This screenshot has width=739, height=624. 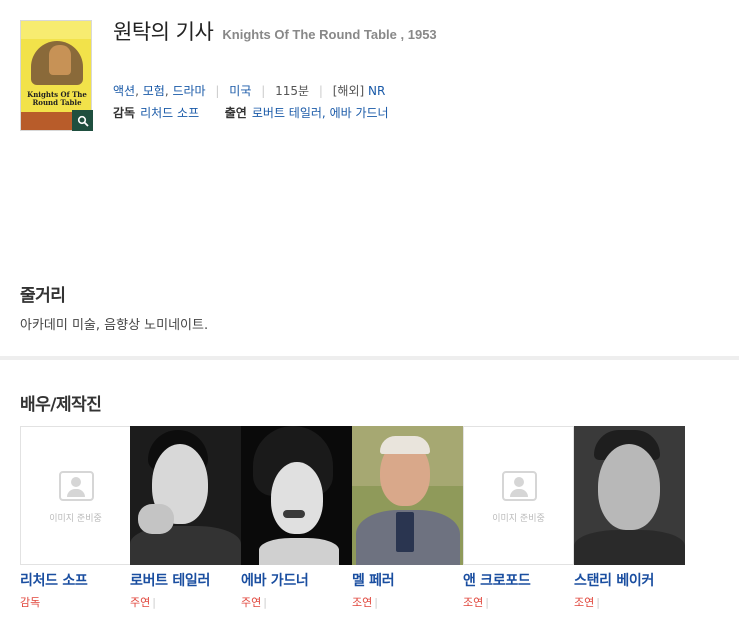 What do you see at coordinates (629, 580) in the screenshot?
I see `crew-name: 스탠리 베이커` at bounding box center [629, 580].